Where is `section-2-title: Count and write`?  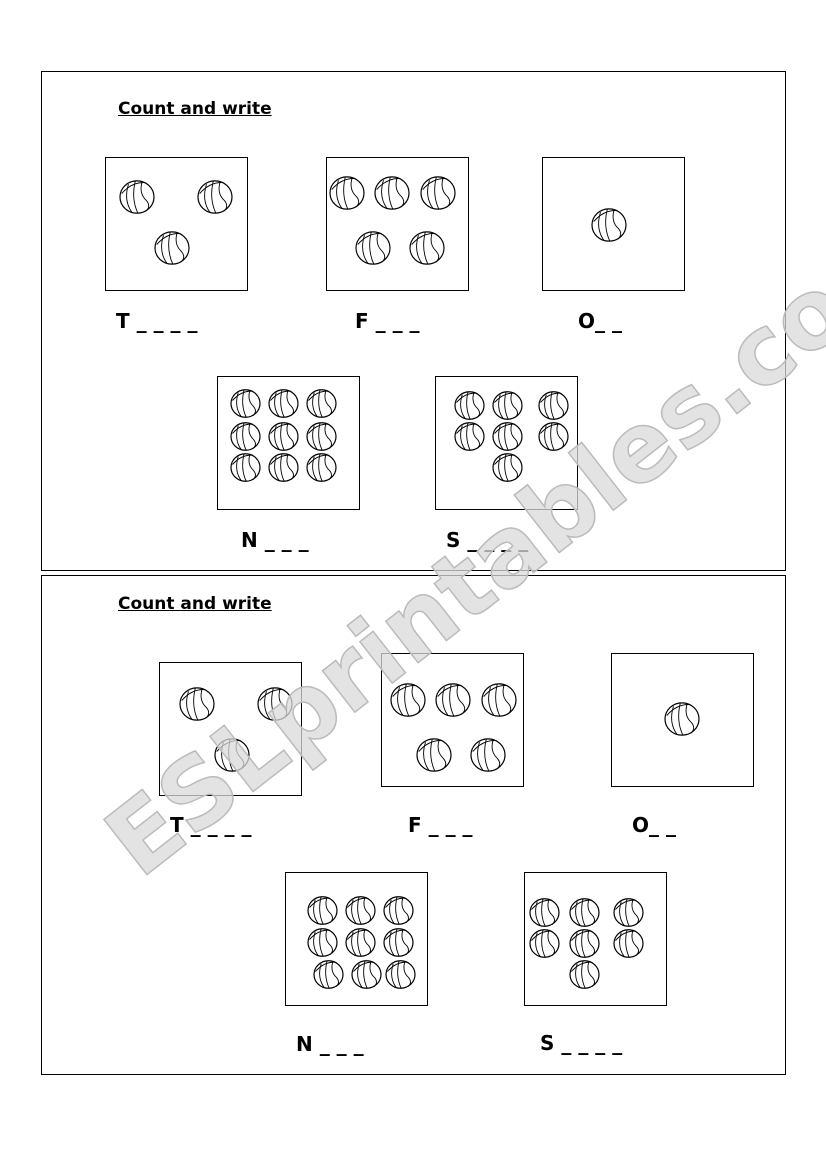 section-2-title: Count and write is located at coordinates (195, 604).